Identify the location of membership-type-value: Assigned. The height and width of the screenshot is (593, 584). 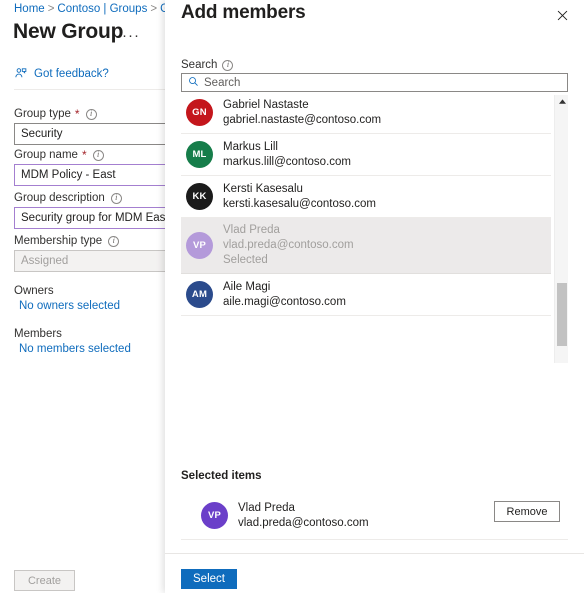
(45, 261).